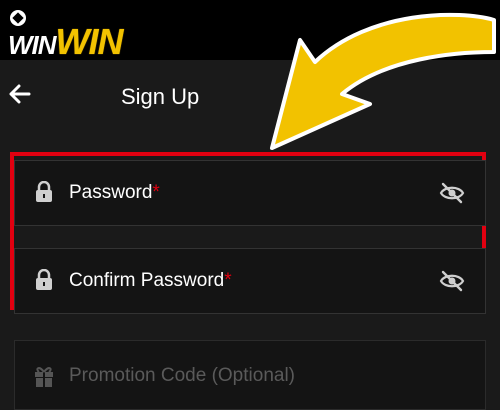 The height and width of the screenshot is (410, 500). I want to click on logo-text-white: WIN, so click(32, 45).